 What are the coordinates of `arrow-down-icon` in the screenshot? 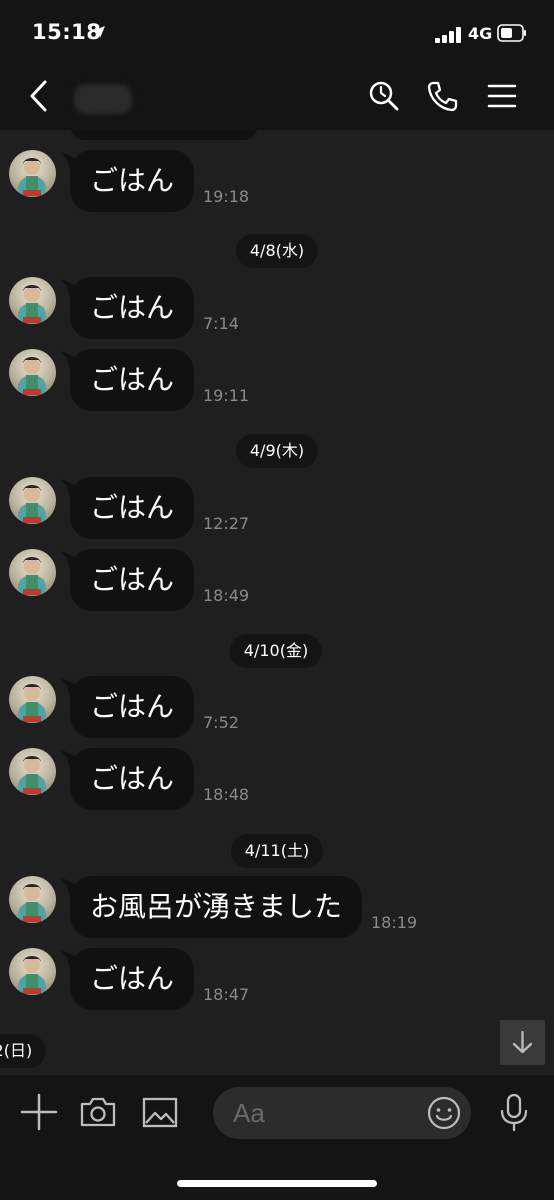 It's located at (522, 1042).